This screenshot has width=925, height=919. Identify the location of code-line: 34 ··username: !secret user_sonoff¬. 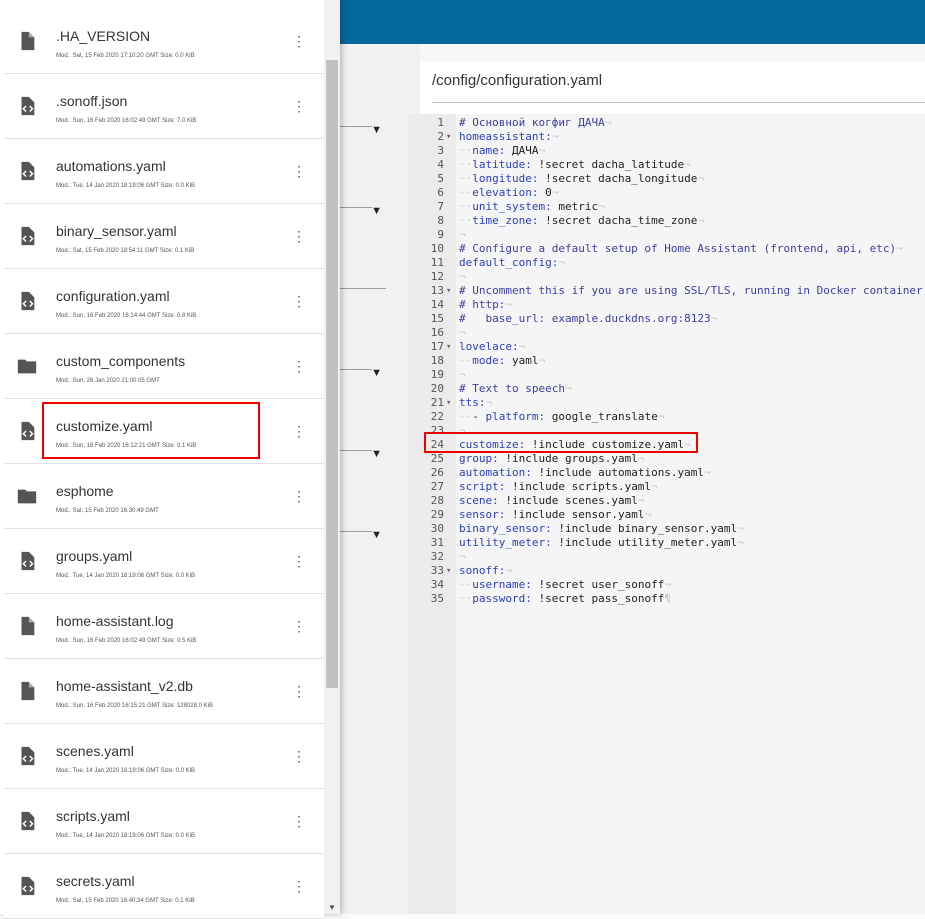
(666, 585).